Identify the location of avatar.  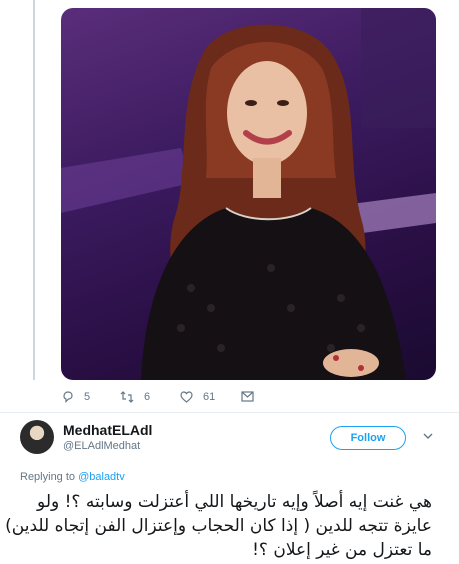
(37, 437).